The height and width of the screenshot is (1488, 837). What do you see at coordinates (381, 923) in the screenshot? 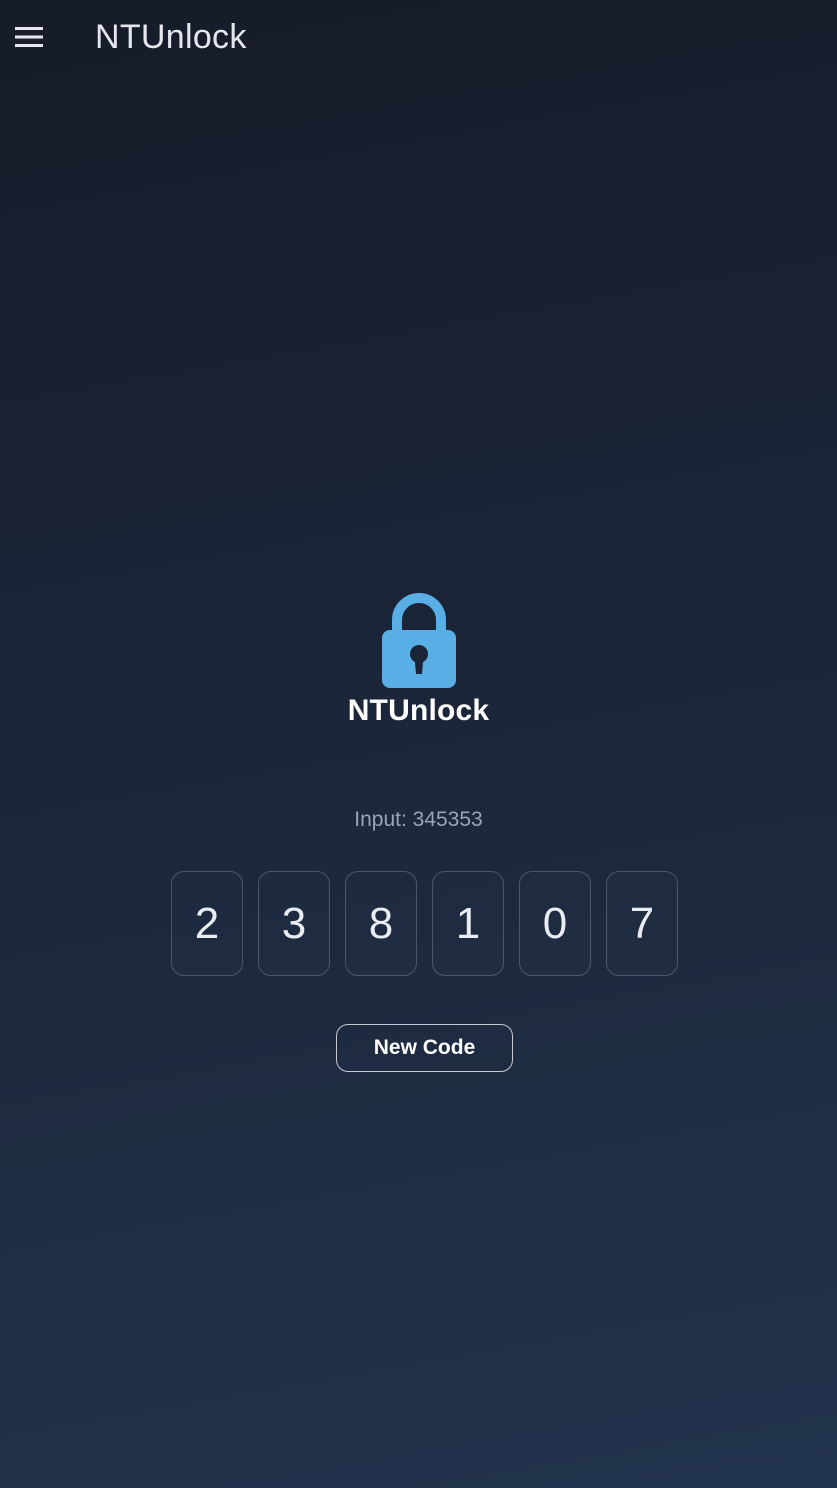
I see `code-digit-3: 8` at bounding box center [381, 923].